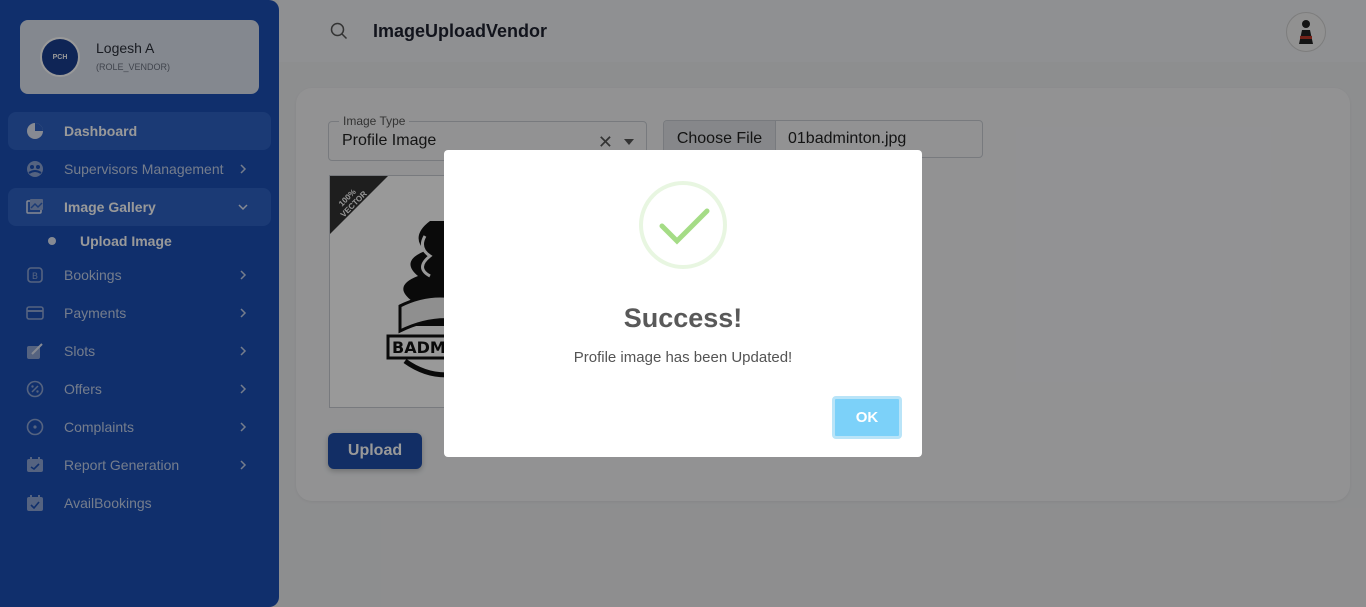  What do you see at coordinates (683, 225) in the screenshot?
I see `success-check-icon` at bounding box center [683, 225].